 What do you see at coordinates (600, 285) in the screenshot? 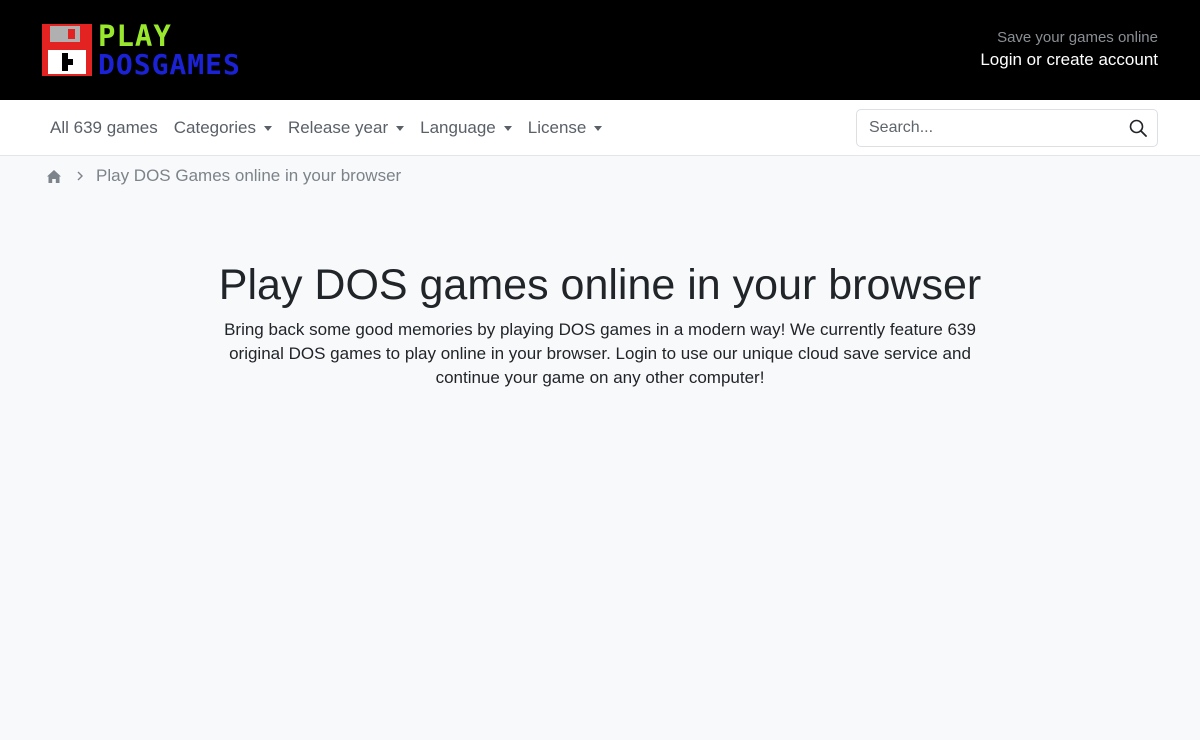
I see `page-title: Play DOS games online in your browser` at bounding box center [600, 285].